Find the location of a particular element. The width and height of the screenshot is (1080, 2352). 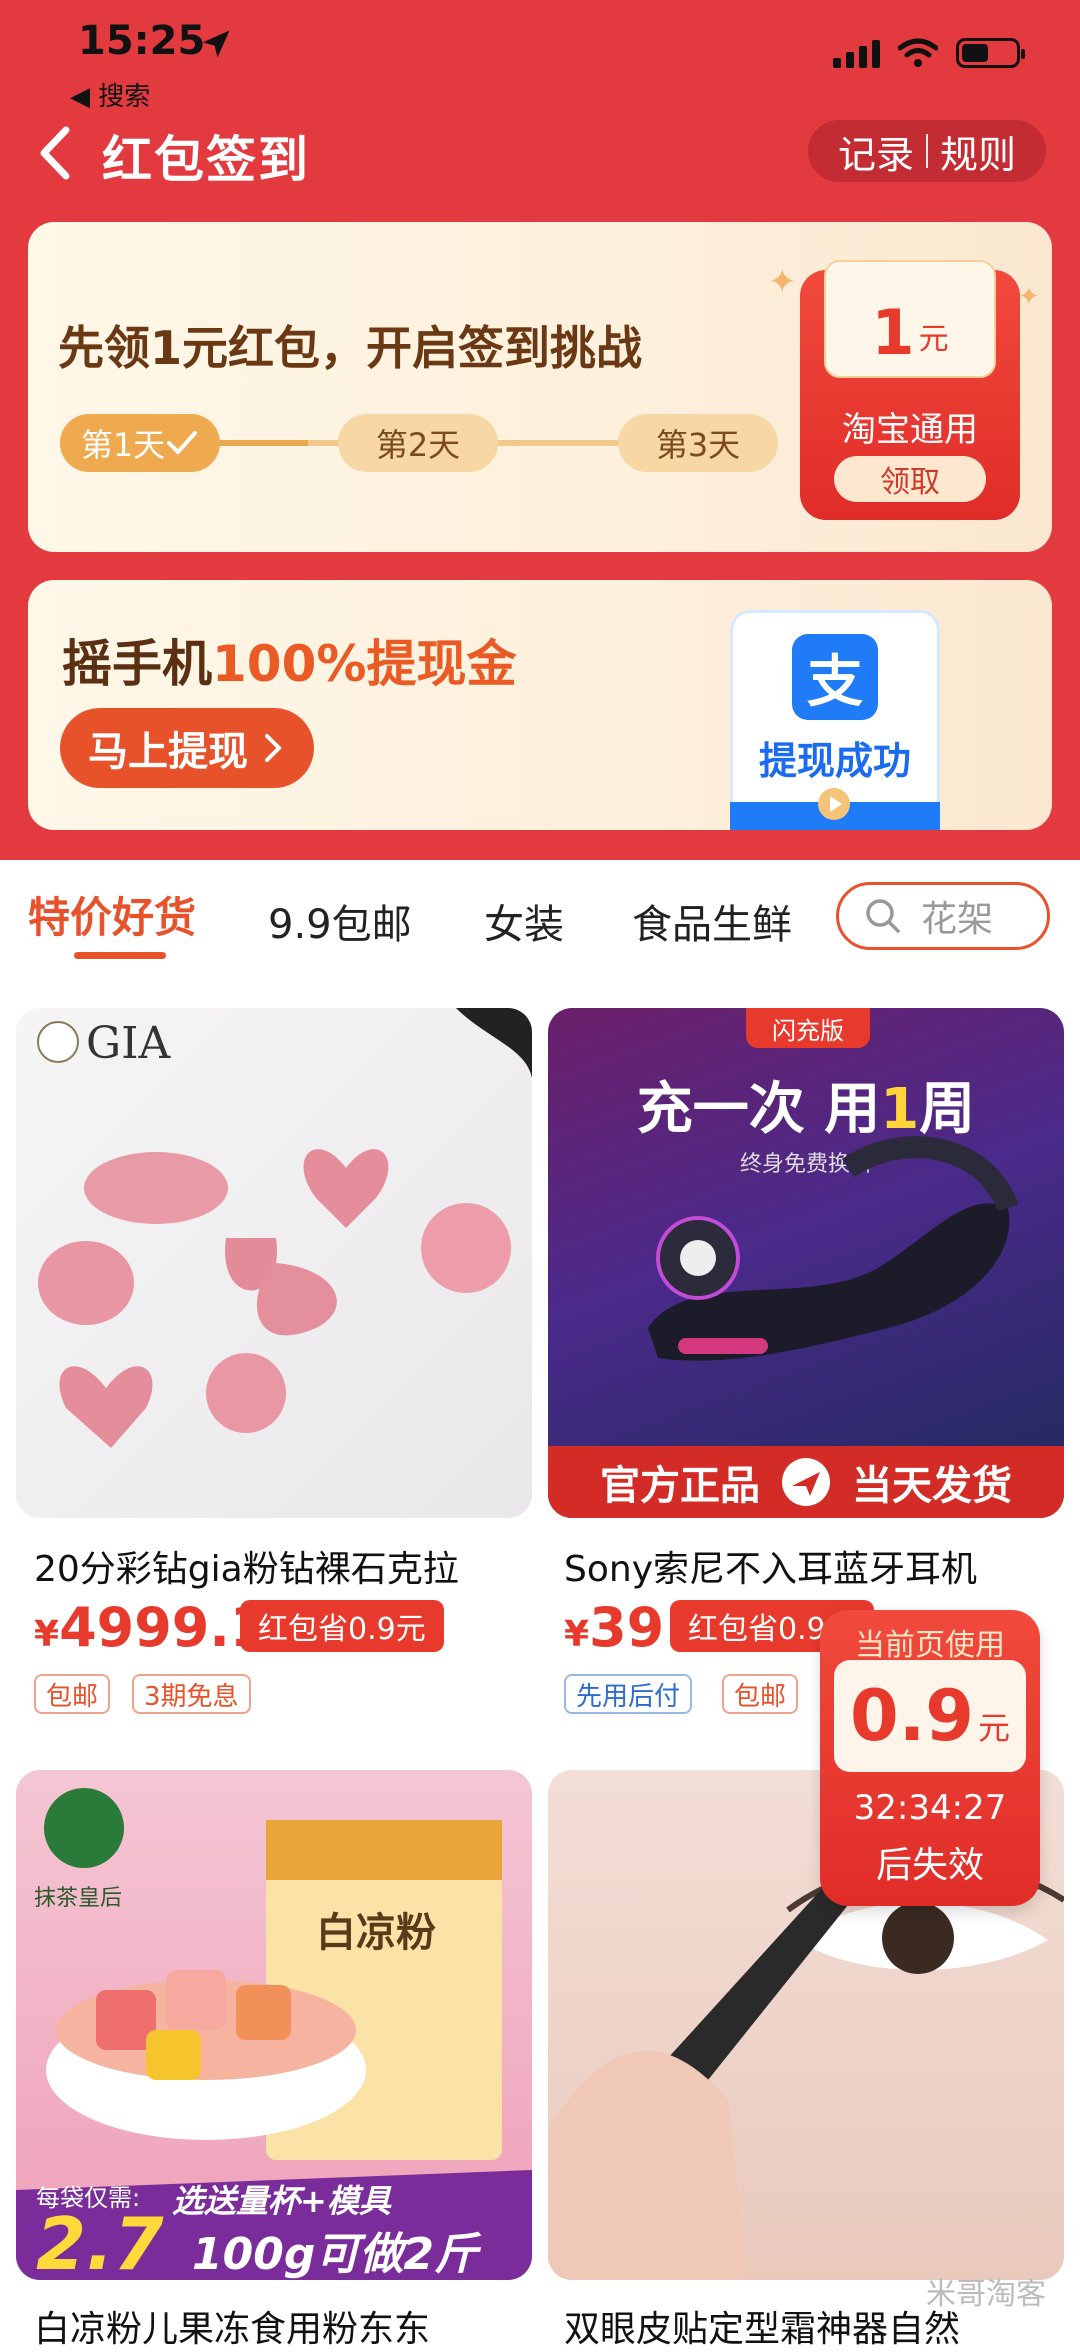

reward-unit: 元 is located at coordinates (933, 339).